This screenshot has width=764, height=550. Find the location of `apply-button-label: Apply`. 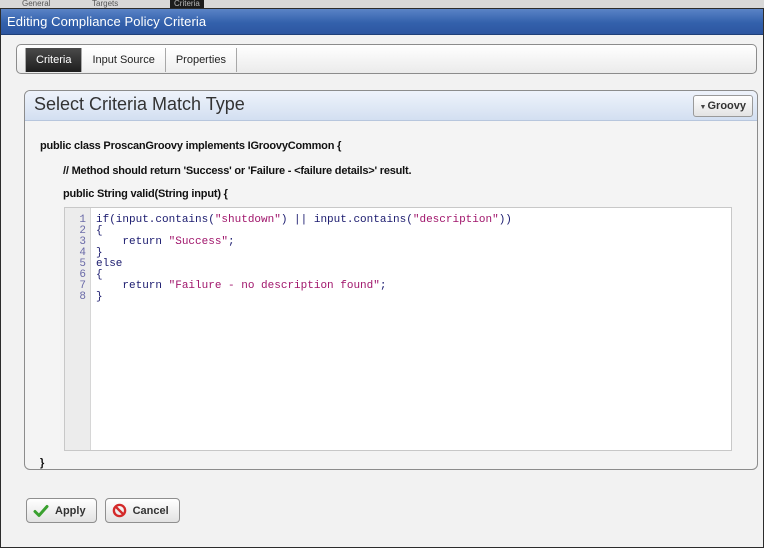

apply-button-label: Apply is located at coordinates (70, 510).